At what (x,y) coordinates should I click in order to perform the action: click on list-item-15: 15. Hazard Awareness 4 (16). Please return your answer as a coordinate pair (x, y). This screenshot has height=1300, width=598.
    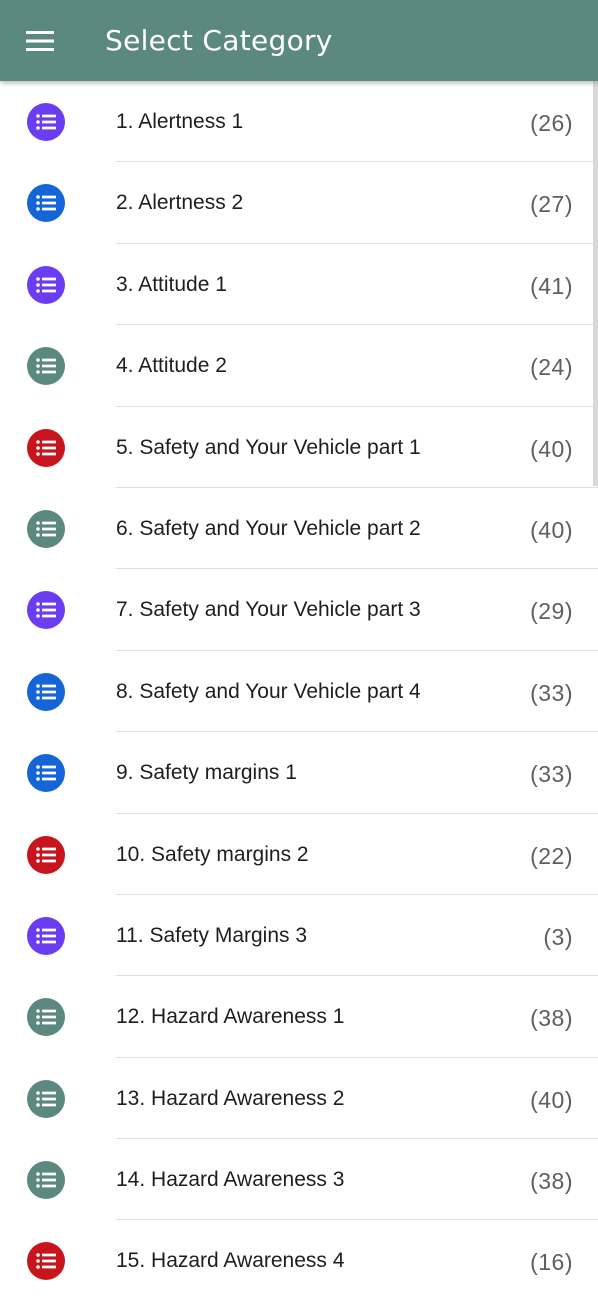
    Looking at the image, I should click on (299, 1260).